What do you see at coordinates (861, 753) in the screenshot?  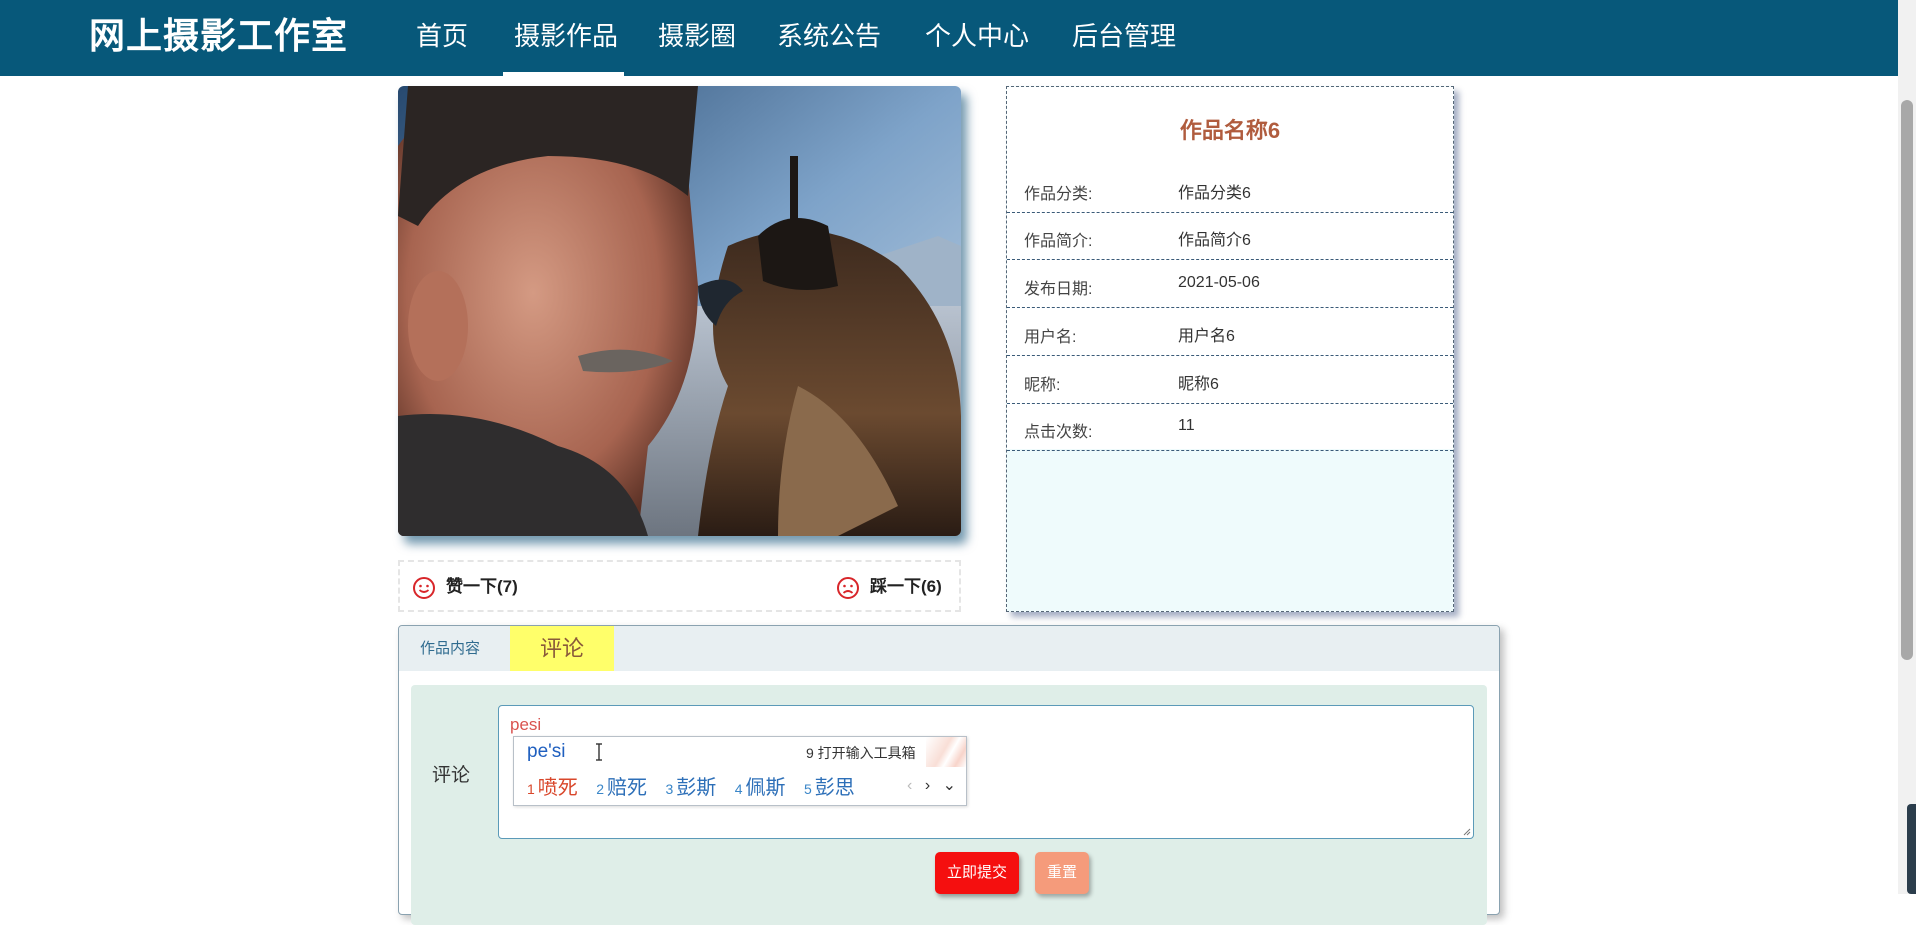 I see `ime-toolbox-option: 9 打开输入工具箱` at bounding box center [861, 753].